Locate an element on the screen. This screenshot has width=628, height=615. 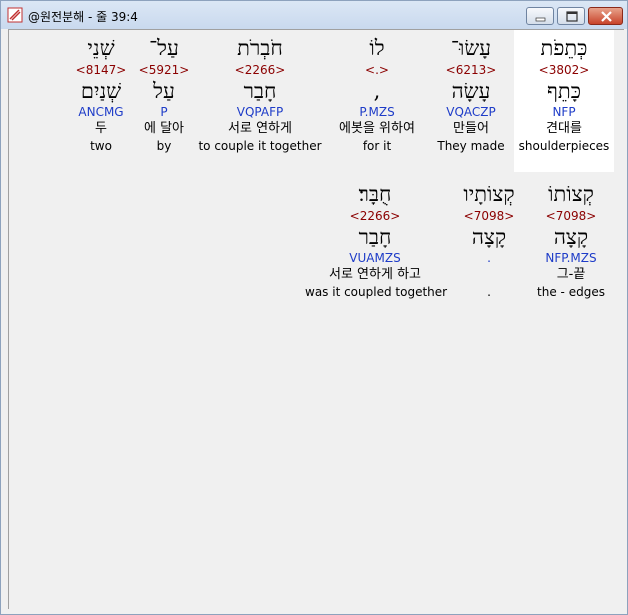
minimize-button is located at coordinates (540, 16).